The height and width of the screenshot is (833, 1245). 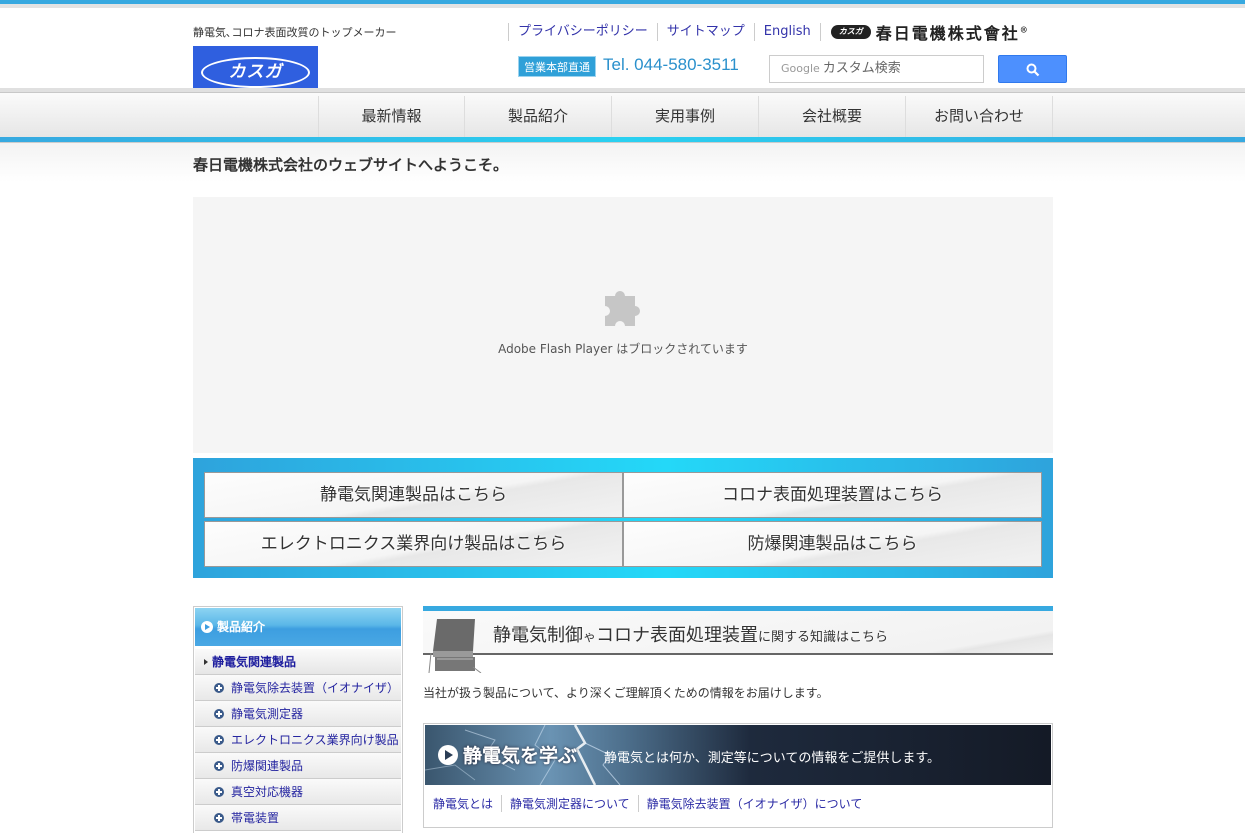 What do you see at coordinates (623, 349) in the screenshot?
I see `flash-blocked-message: Adobe Flash Player はブロックされています` at bounding box center [623, 349].